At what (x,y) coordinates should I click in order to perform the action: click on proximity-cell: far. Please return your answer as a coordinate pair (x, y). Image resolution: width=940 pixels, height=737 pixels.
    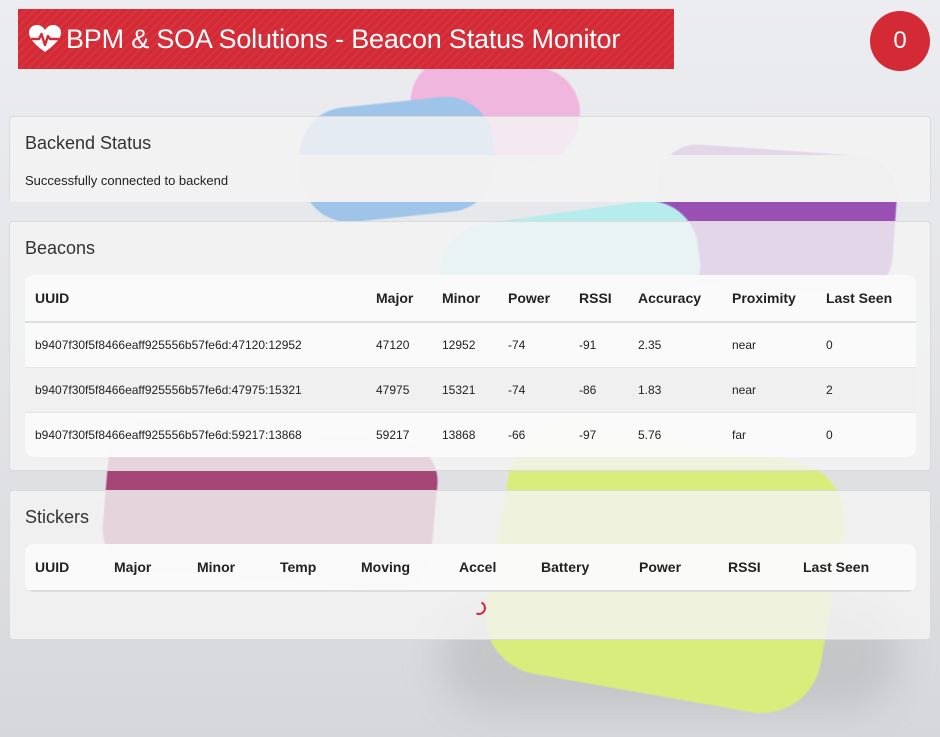
    Looking at the image, I should click on (769, 434).